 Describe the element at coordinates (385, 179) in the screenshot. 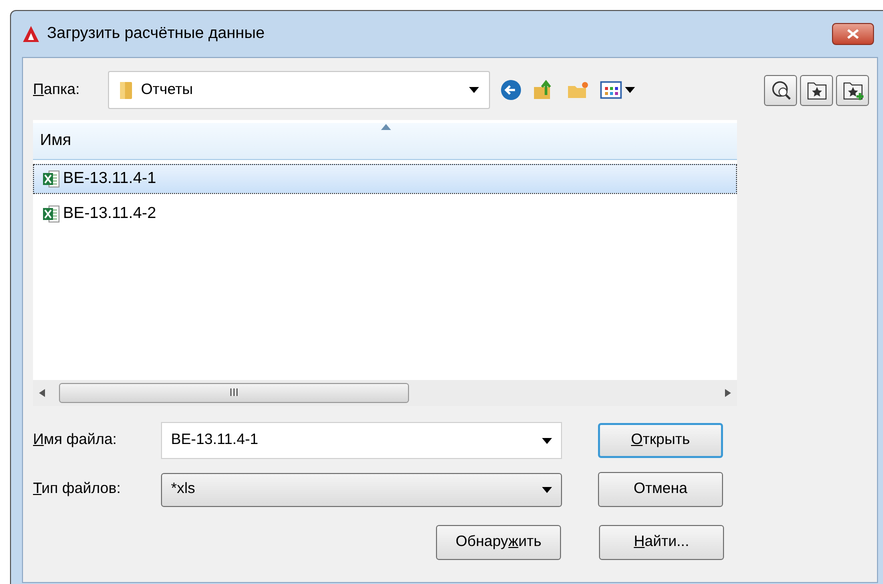

I see `file-row: BE-13.11.4-1` at that location.